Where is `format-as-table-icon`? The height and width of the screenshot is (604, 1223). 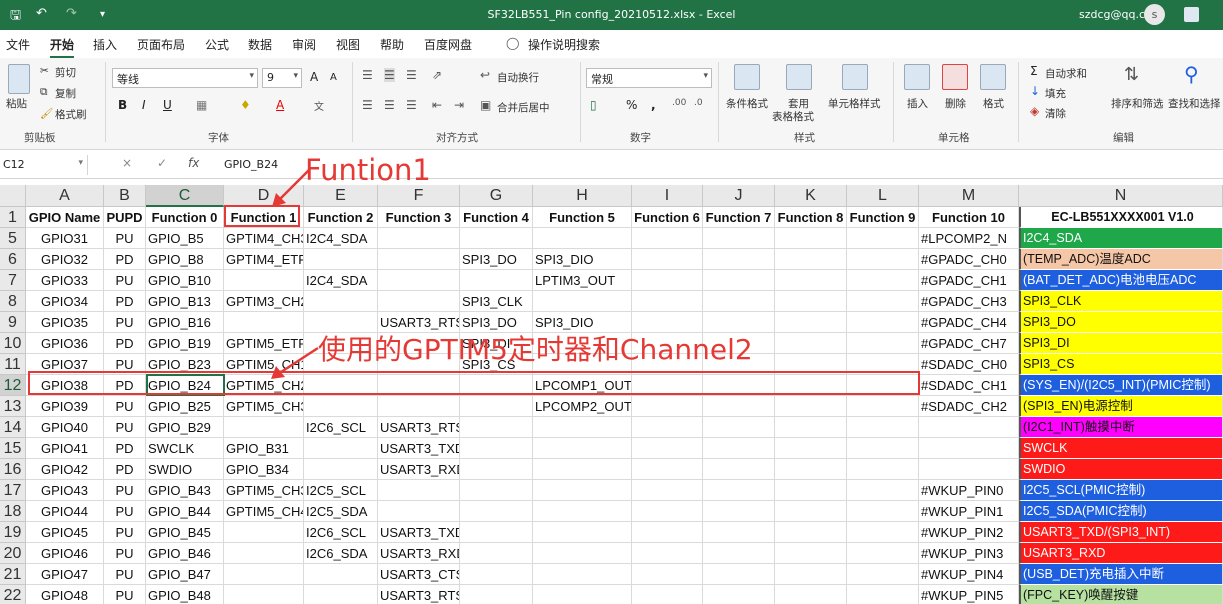 format-as-table-icon is located at coordinates (799, 77).